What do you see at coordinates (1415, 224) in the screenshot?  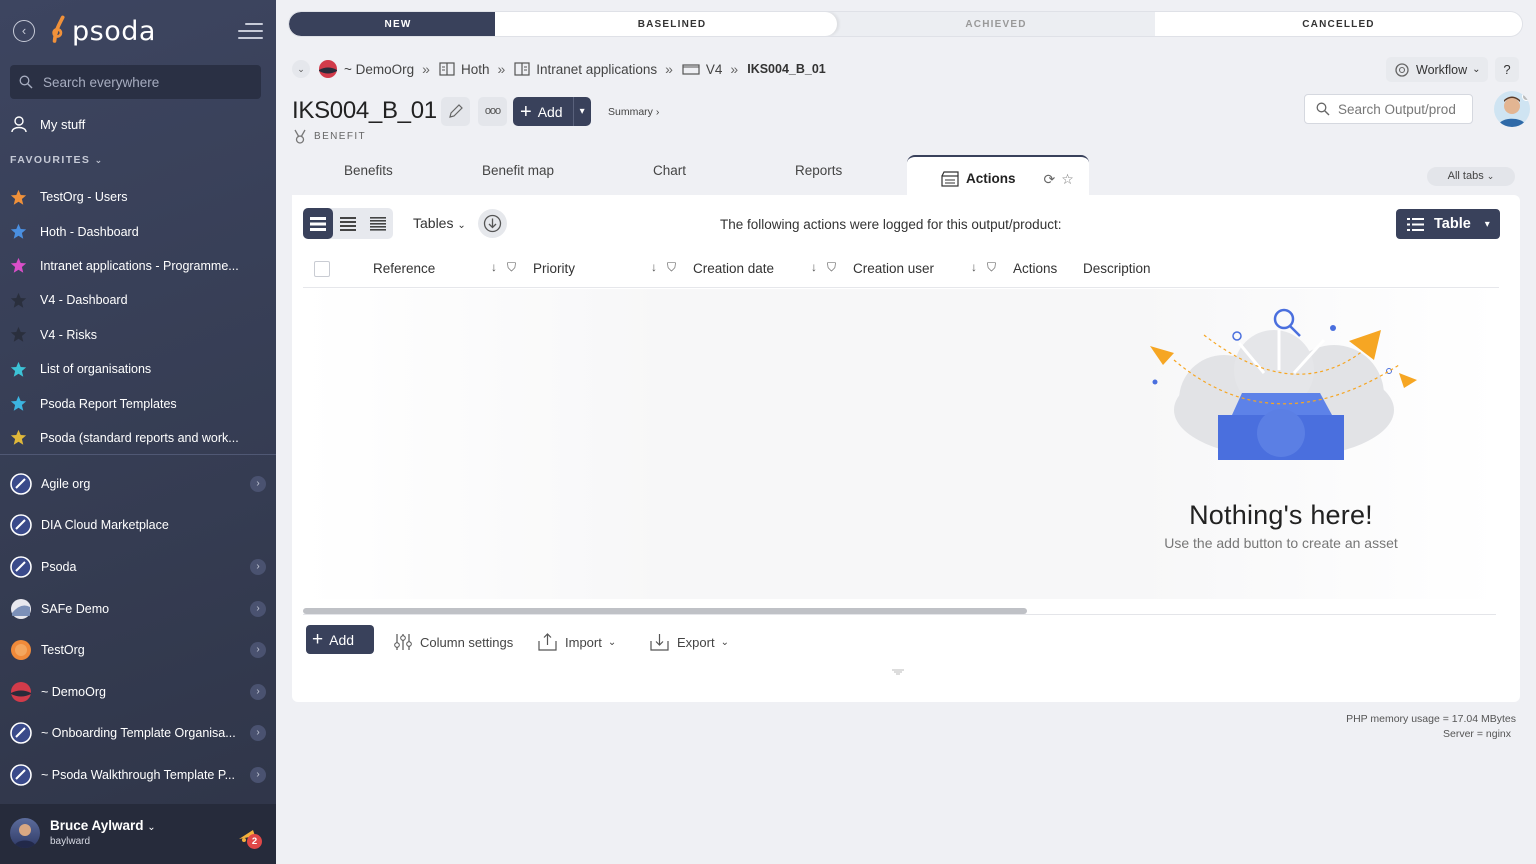 I see `list-icon` at bounding box center [1415, 224].